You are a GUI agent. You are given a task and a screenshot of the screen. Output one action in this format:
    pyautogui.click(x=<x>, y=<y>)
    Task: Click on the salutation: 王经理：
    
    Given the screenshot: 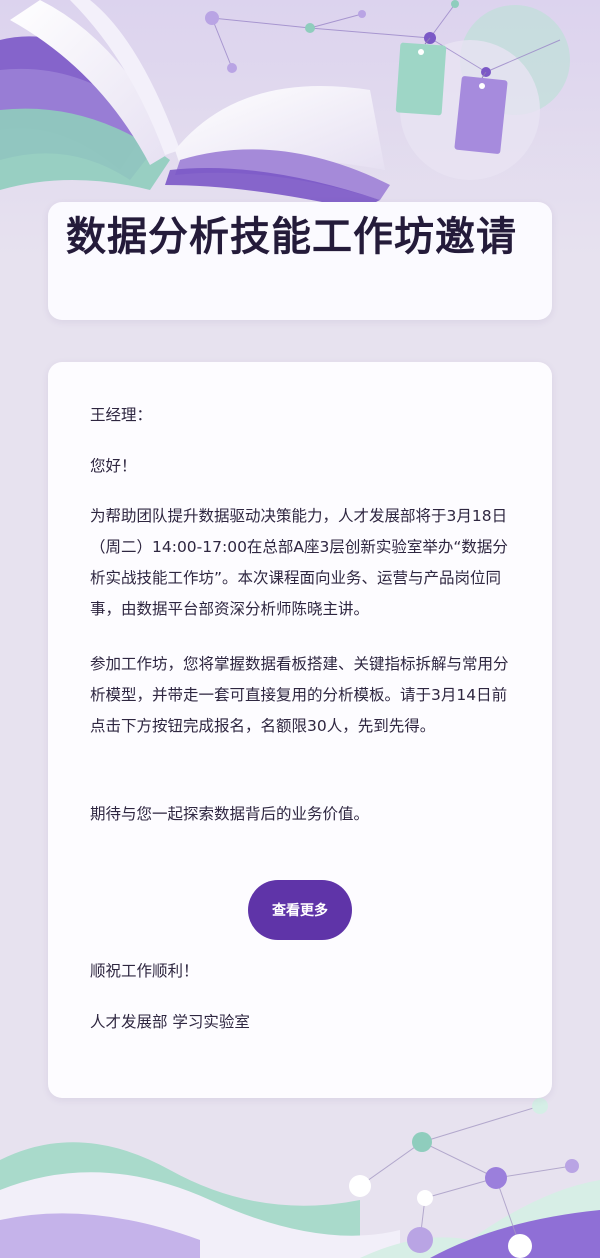 What is the action you would take?
    pyautogui.click(x=121, y=415)
    